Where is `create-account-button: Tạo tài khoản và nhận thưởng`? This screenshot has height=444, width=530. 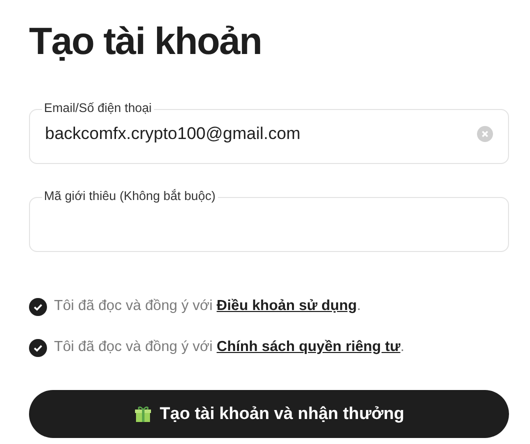 create-account-button: Tạo tài khoản và nhận thưởng is located at coordinates (269, 414).